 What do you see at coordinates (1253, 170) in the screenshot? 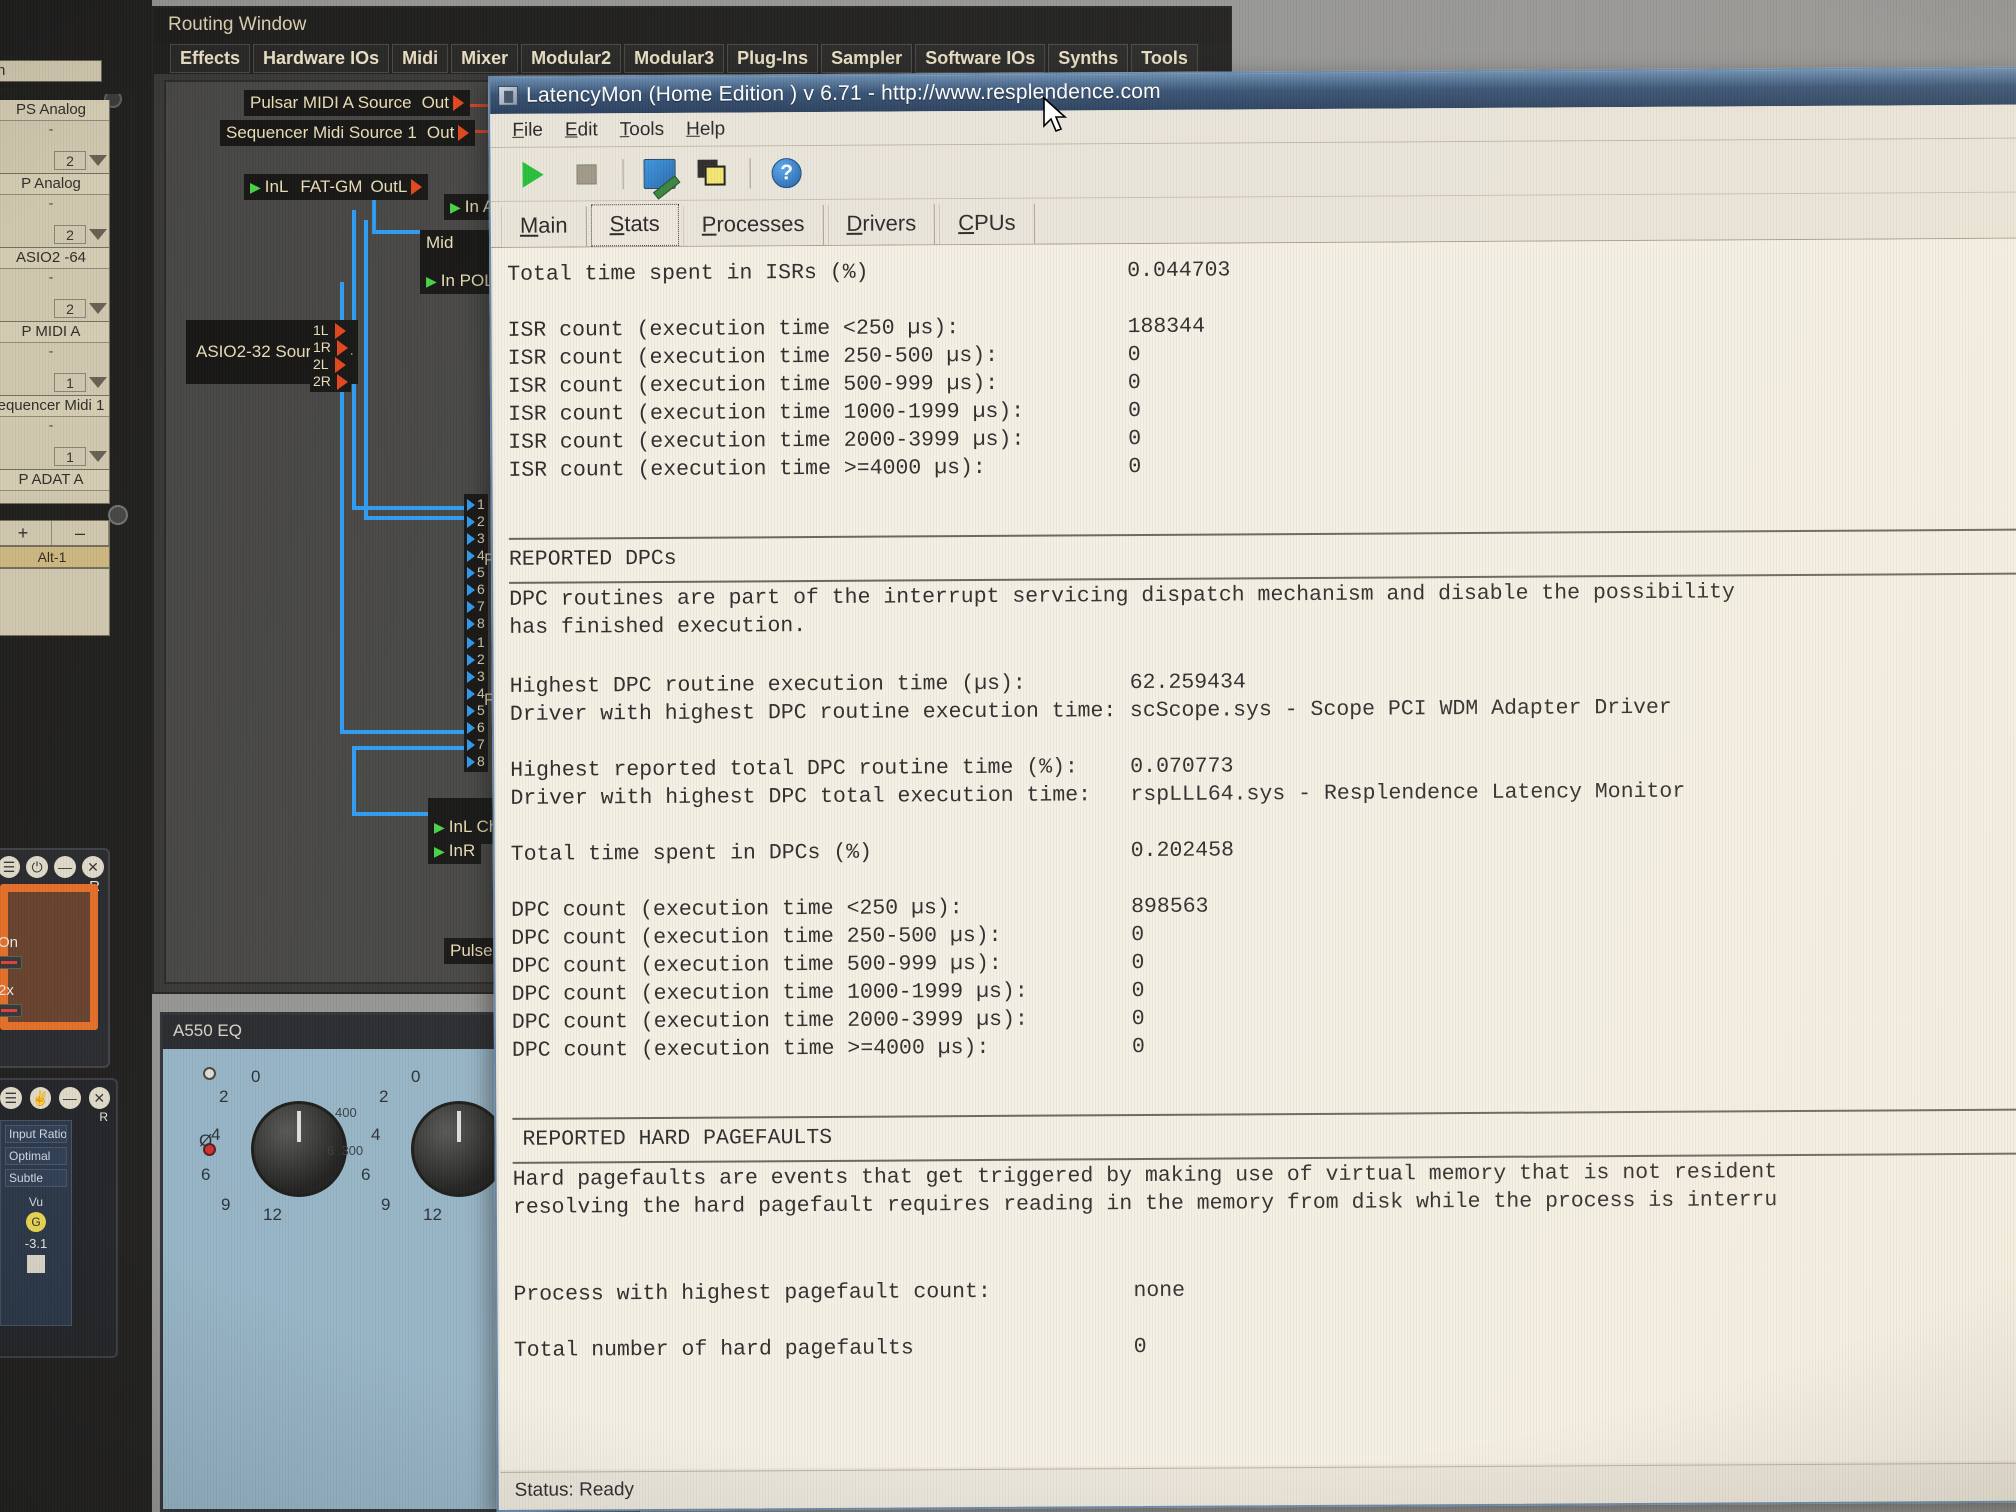
I see `latencymon-toolbar: ?` at bounding box center [1253, 170].